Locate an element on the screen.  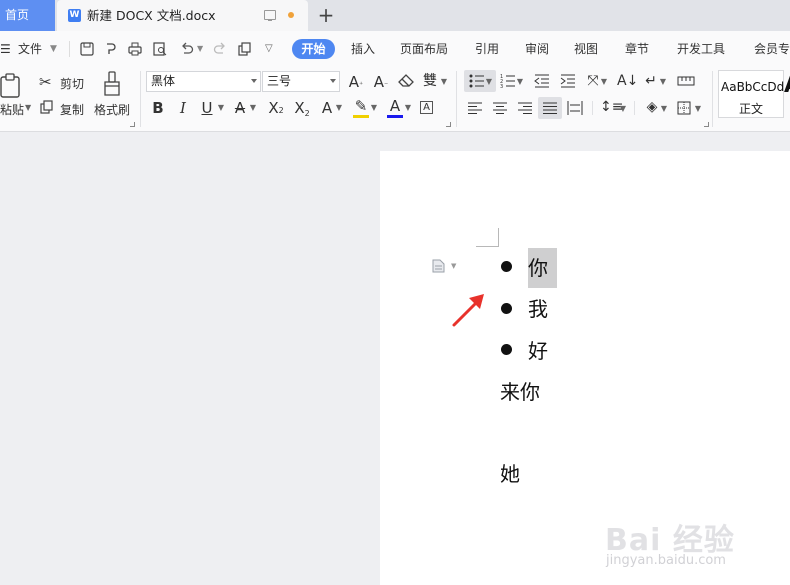
document-tab: W 新建 DOCX 文档.docx is located at coordinates (182, 15).